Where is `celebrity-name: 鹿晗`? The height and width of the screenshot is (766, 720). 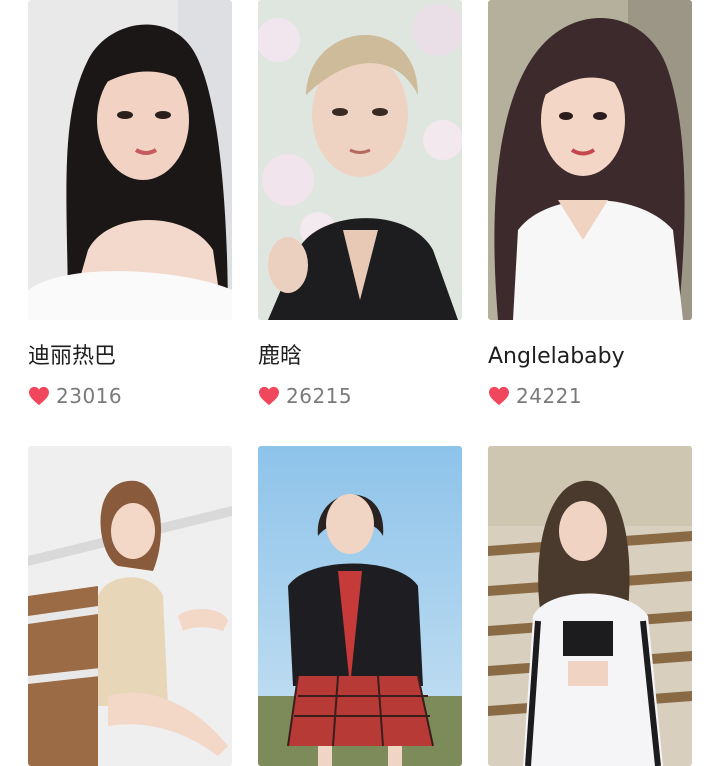 celebrity-name: 鹿晗 is located at coordinates (280, 356).